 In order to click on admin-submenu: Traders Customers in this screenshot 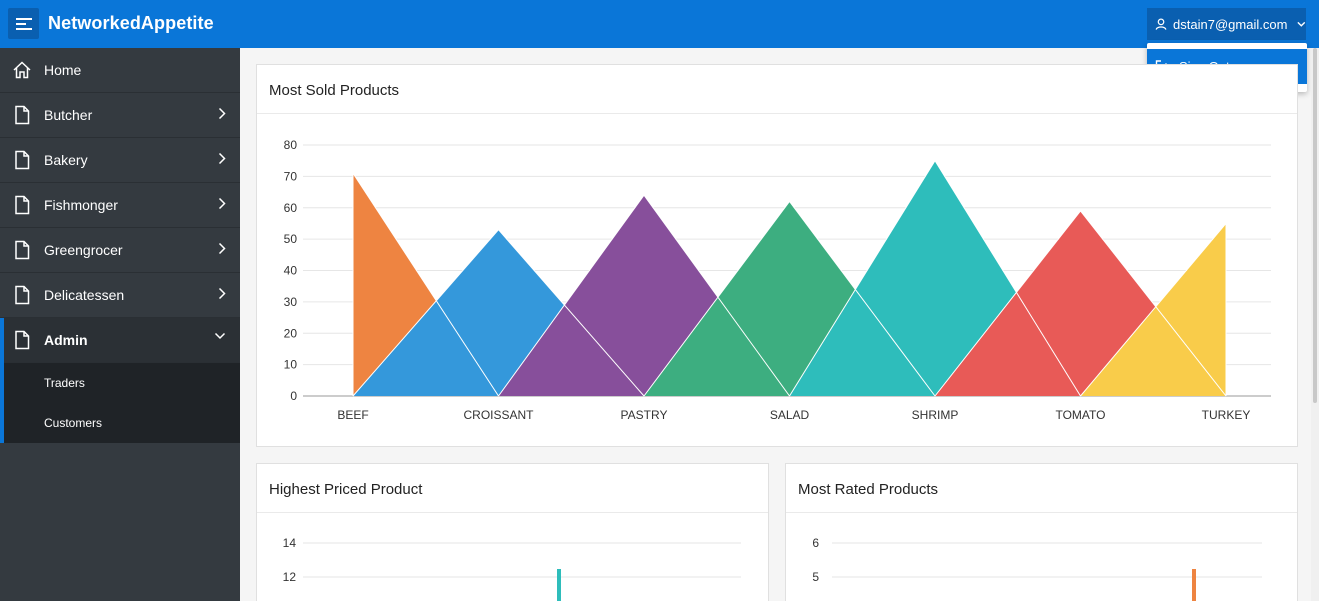, I will do `click(120, 403)`.